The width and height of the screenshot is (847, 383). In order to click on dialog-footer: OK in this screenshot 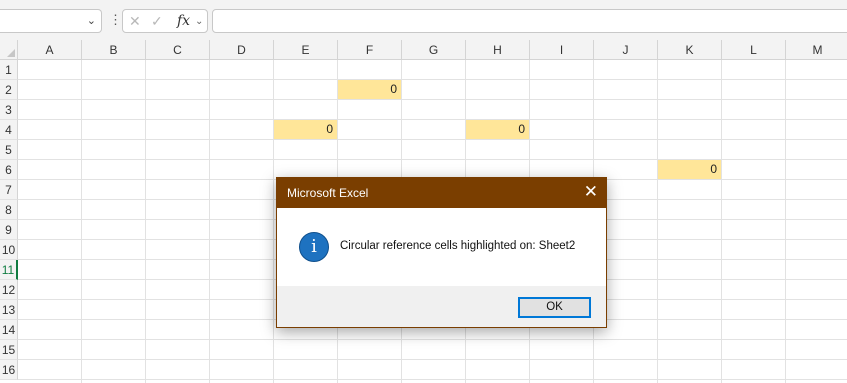, I will do `click(441, 306)`.